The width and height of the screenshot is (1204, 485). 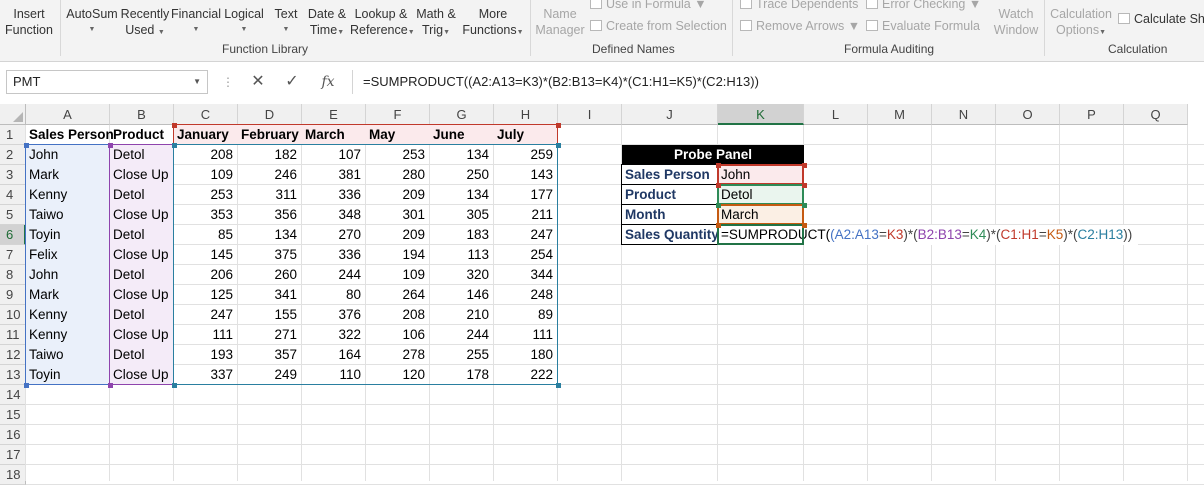 What do you see at coordinates (900, 114) in the screenshot?
I see `column-header-m: M` at bounding box center [900, 114].